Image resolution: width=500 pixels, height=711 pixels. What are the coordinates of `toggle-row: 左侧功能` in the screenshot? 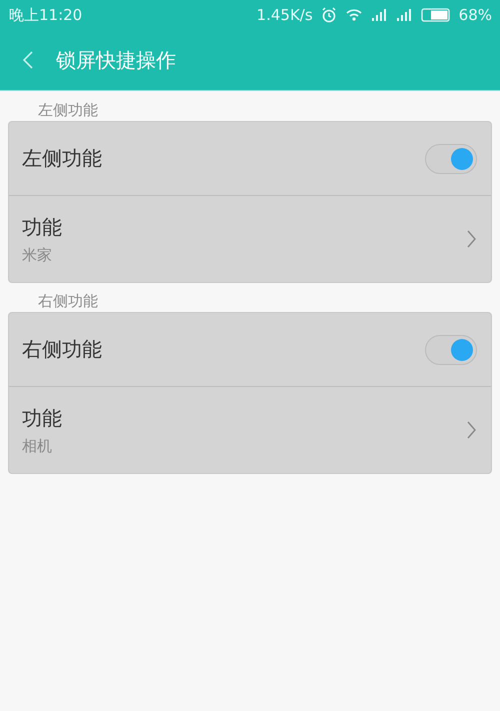 It's located at (250, 158).